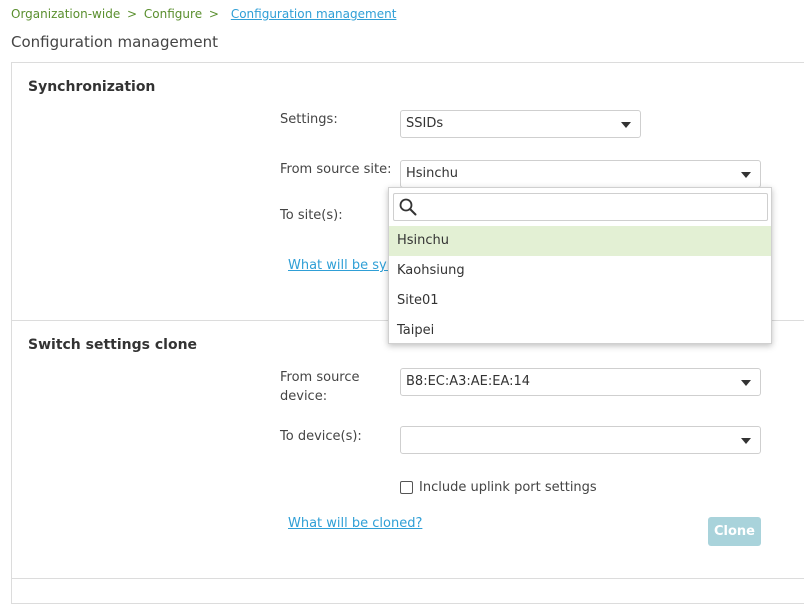  Describe the element at coordinates (114, 42) in the screenshot. I see `page-title: Configuration management` at that location.